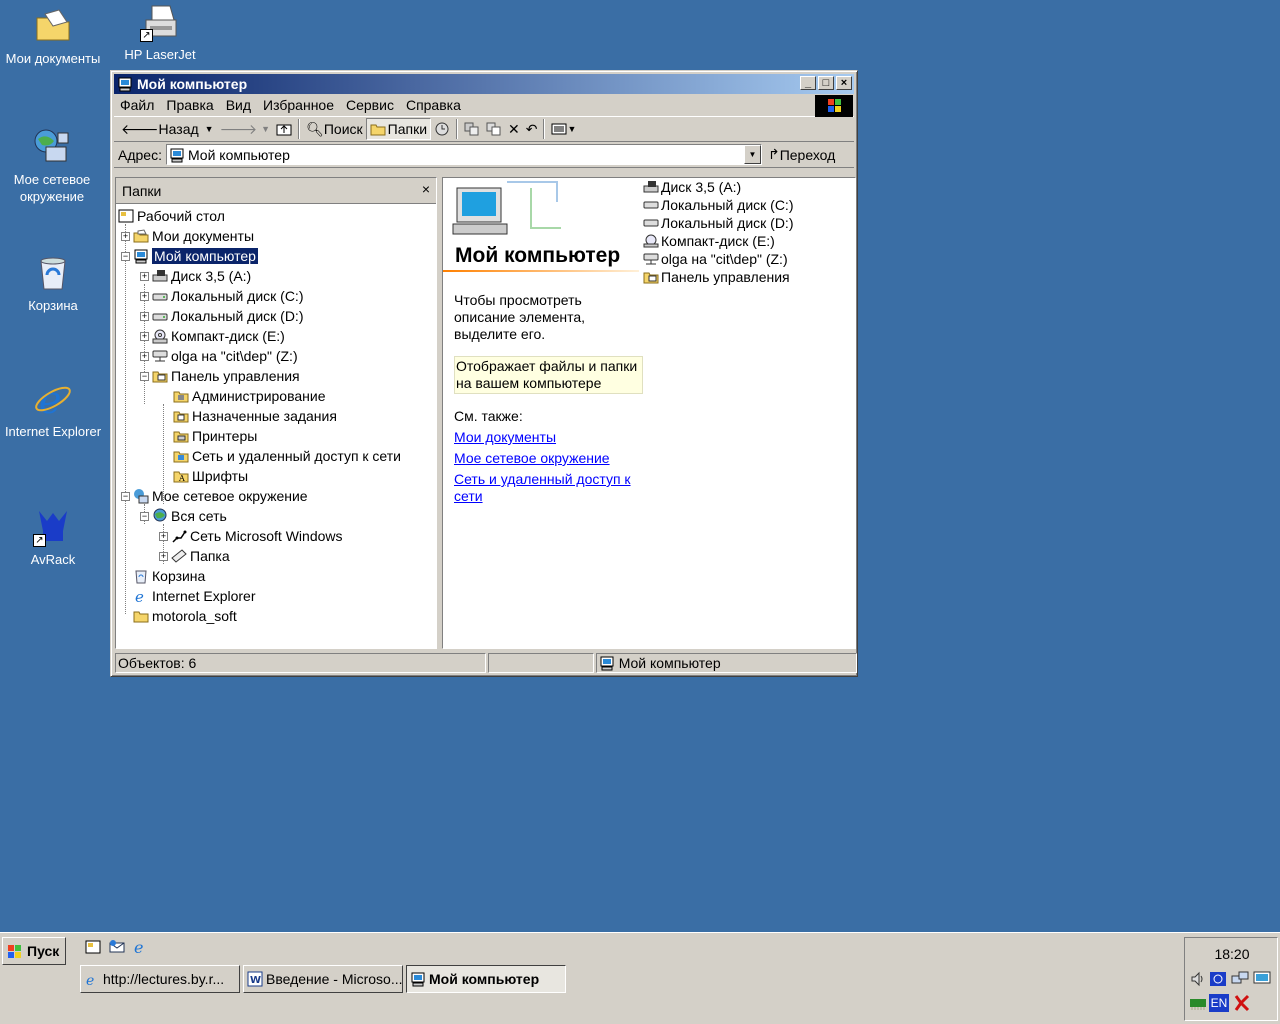 This screenshot has height=1024, width=1280. What do you see at coordinates (398, 129) in the screenshot?
I see `folders-button: Папки` at bounding box center [398, 129].